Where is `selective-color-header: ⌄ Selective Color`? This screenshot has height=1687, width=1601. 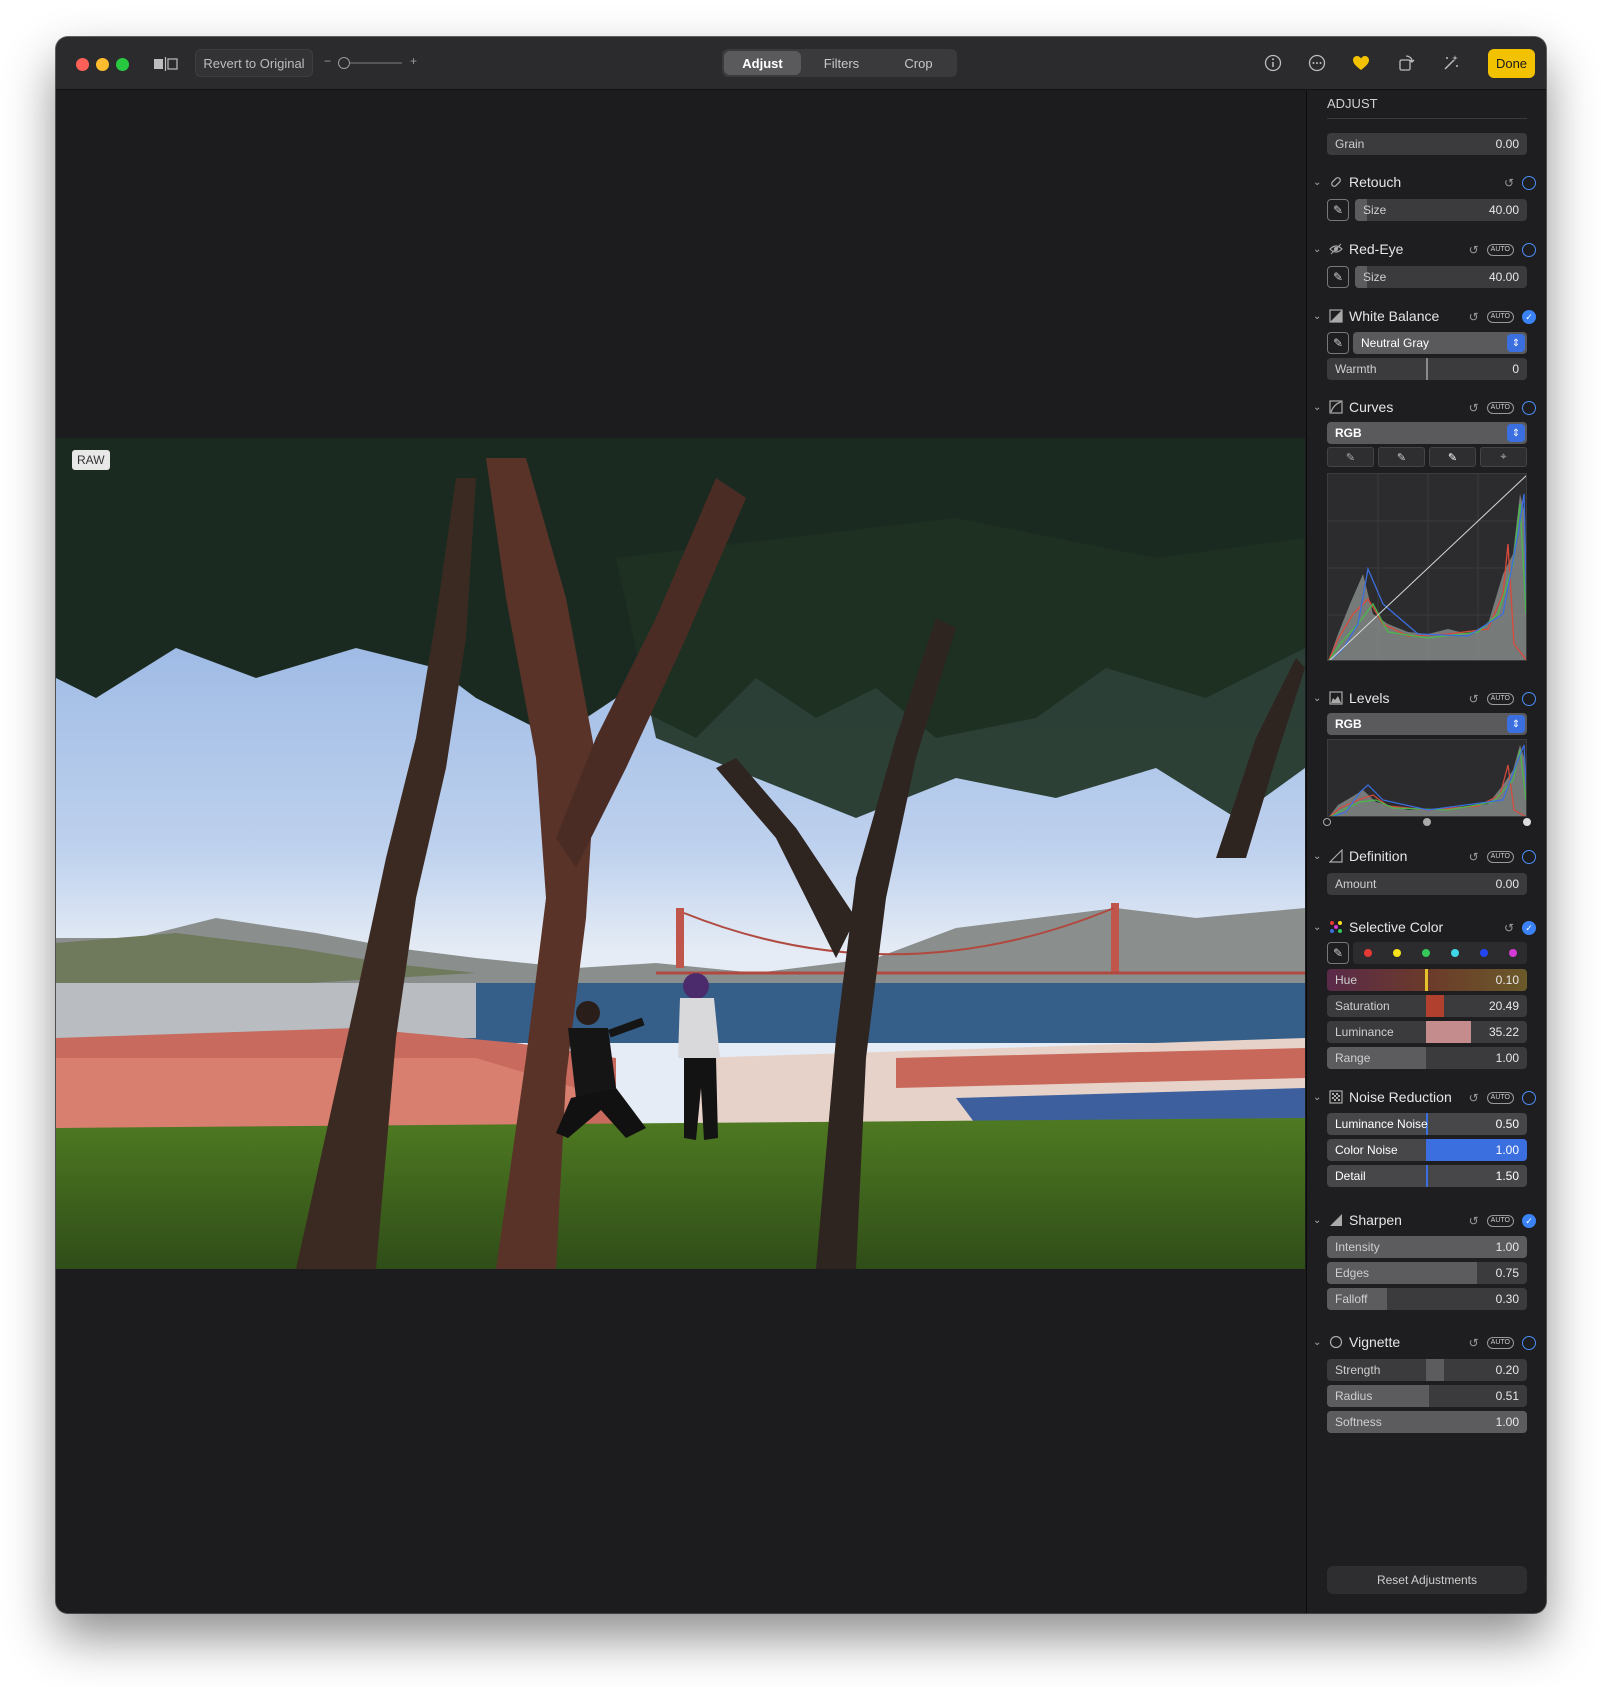 selective-color-header: ⌄ Selective Color is located at coordinates (1378, 927).